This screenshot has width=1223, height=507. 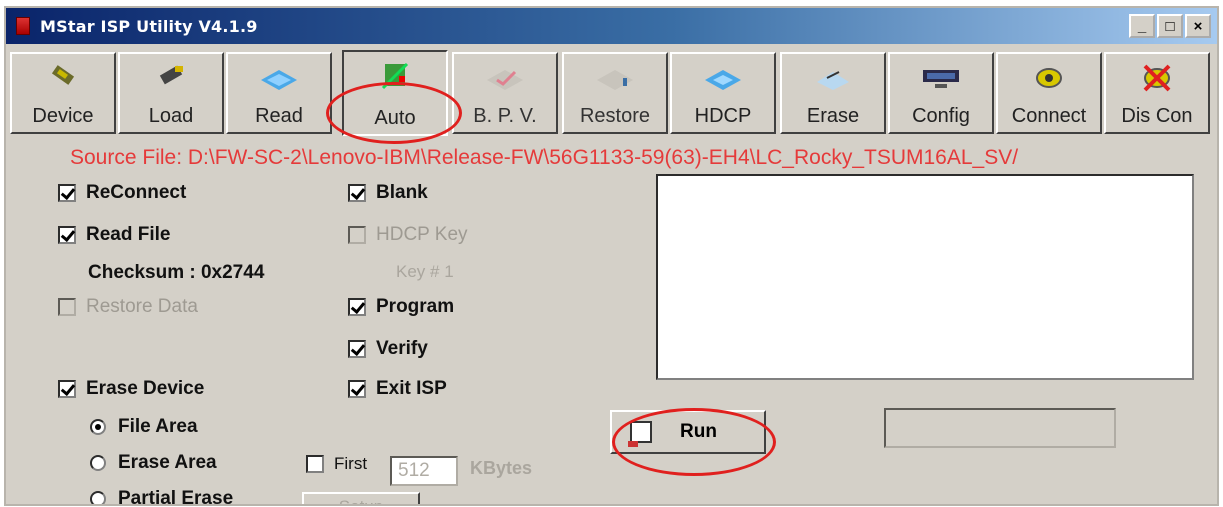 What do you see at coordinates (1157, 77) in the screenshot?
I see `disconnect-icon` at bounding box center [1157, 77].